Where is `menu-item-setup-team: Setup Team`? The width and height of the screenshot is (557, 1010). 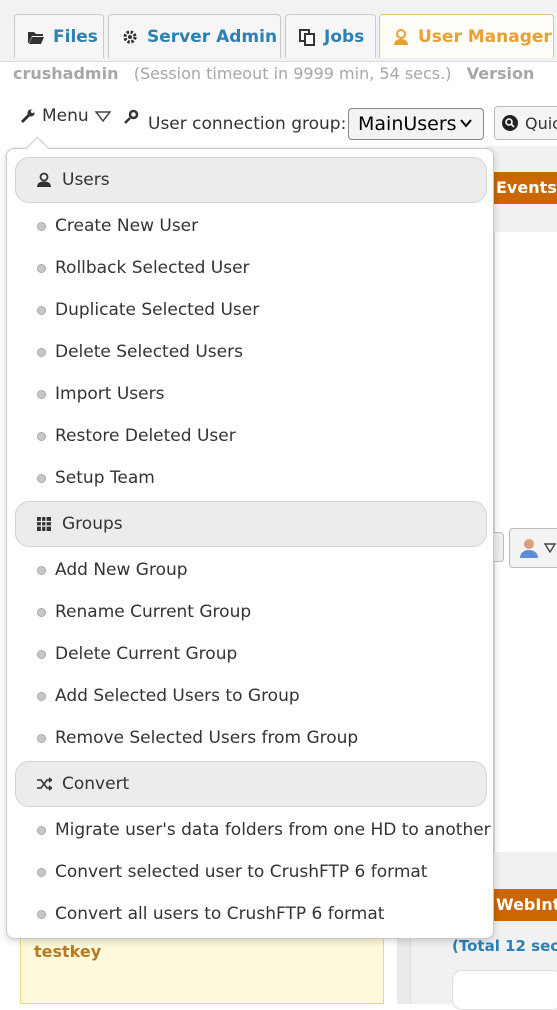 menu-item-setup-team: Setup Team is located at coordinates (96, 478).